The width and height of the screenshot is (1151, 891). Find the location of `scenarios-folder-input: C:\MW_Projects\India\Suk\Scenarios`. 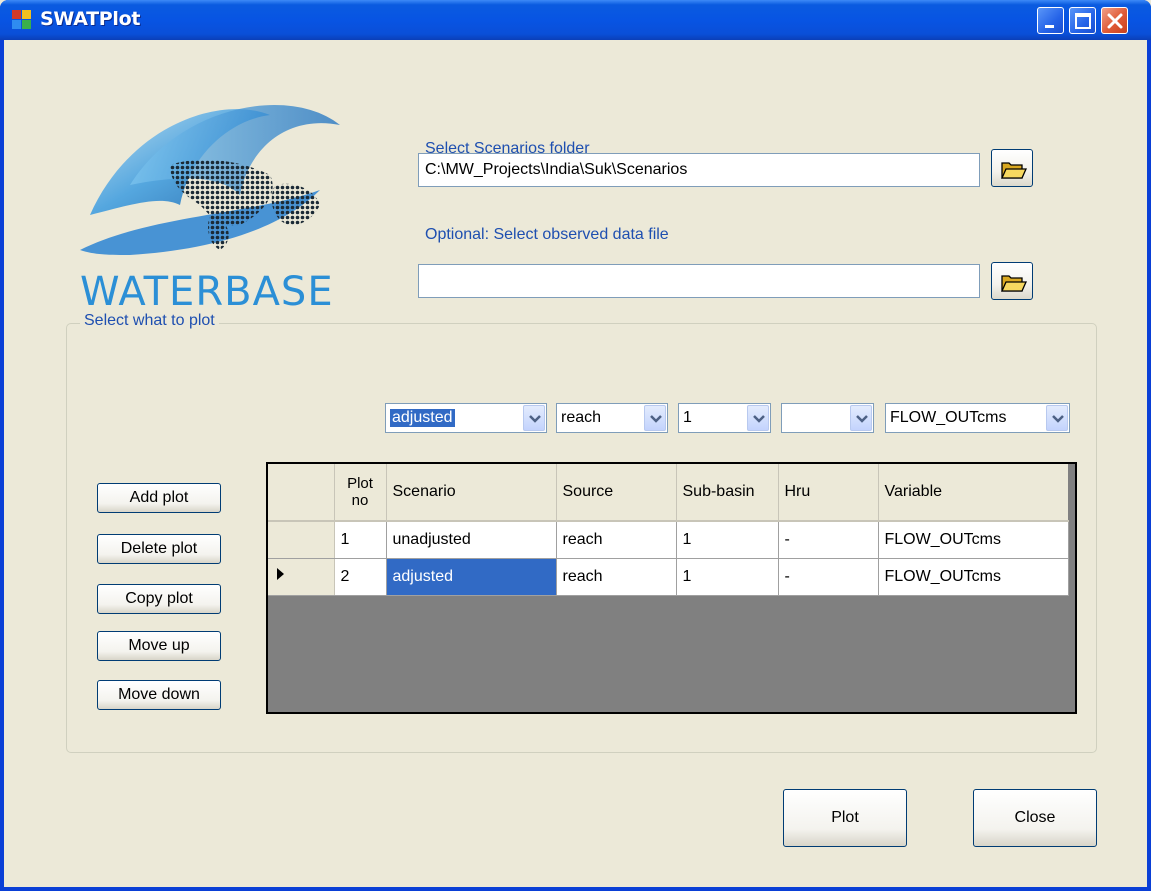

scenarios-folder-input: C:\MW_Projects\India\Suk\Scenarios is located at coordinates (699, 170).